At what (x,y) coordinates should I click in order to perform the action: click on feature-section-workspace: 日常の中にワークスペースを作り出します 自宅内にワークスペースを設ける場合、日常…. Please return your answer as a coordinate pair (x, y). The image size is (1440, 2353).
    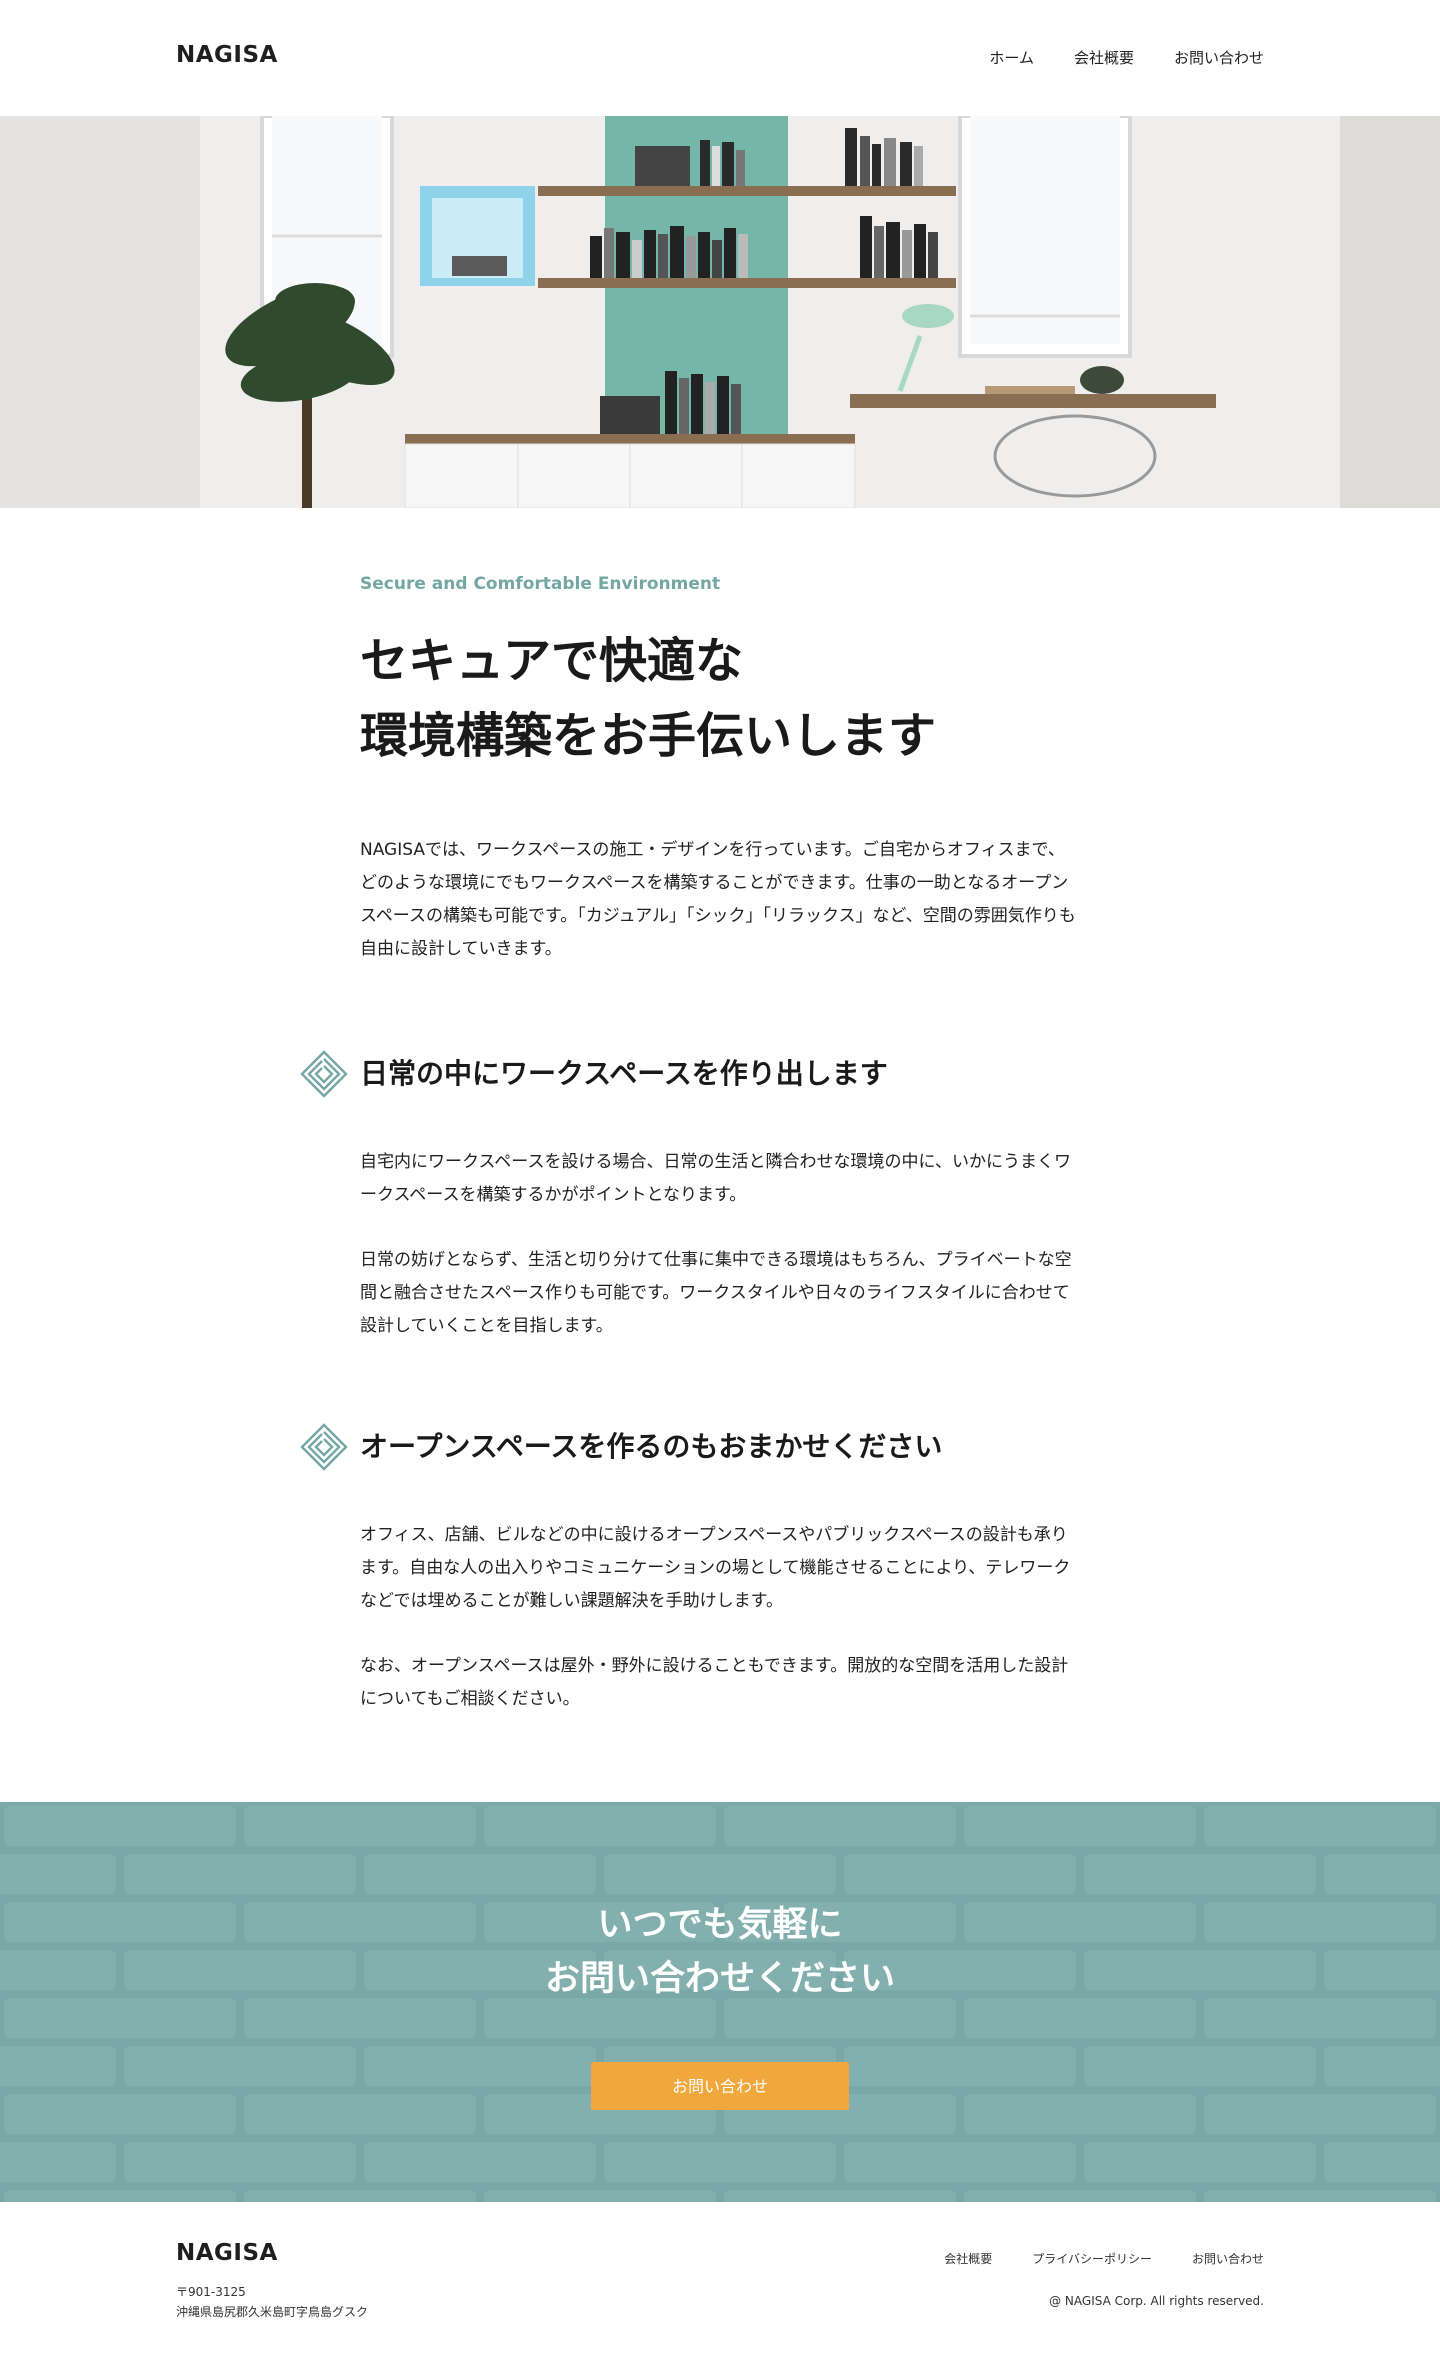
    Looking at the image, I should click on (690, 1196).